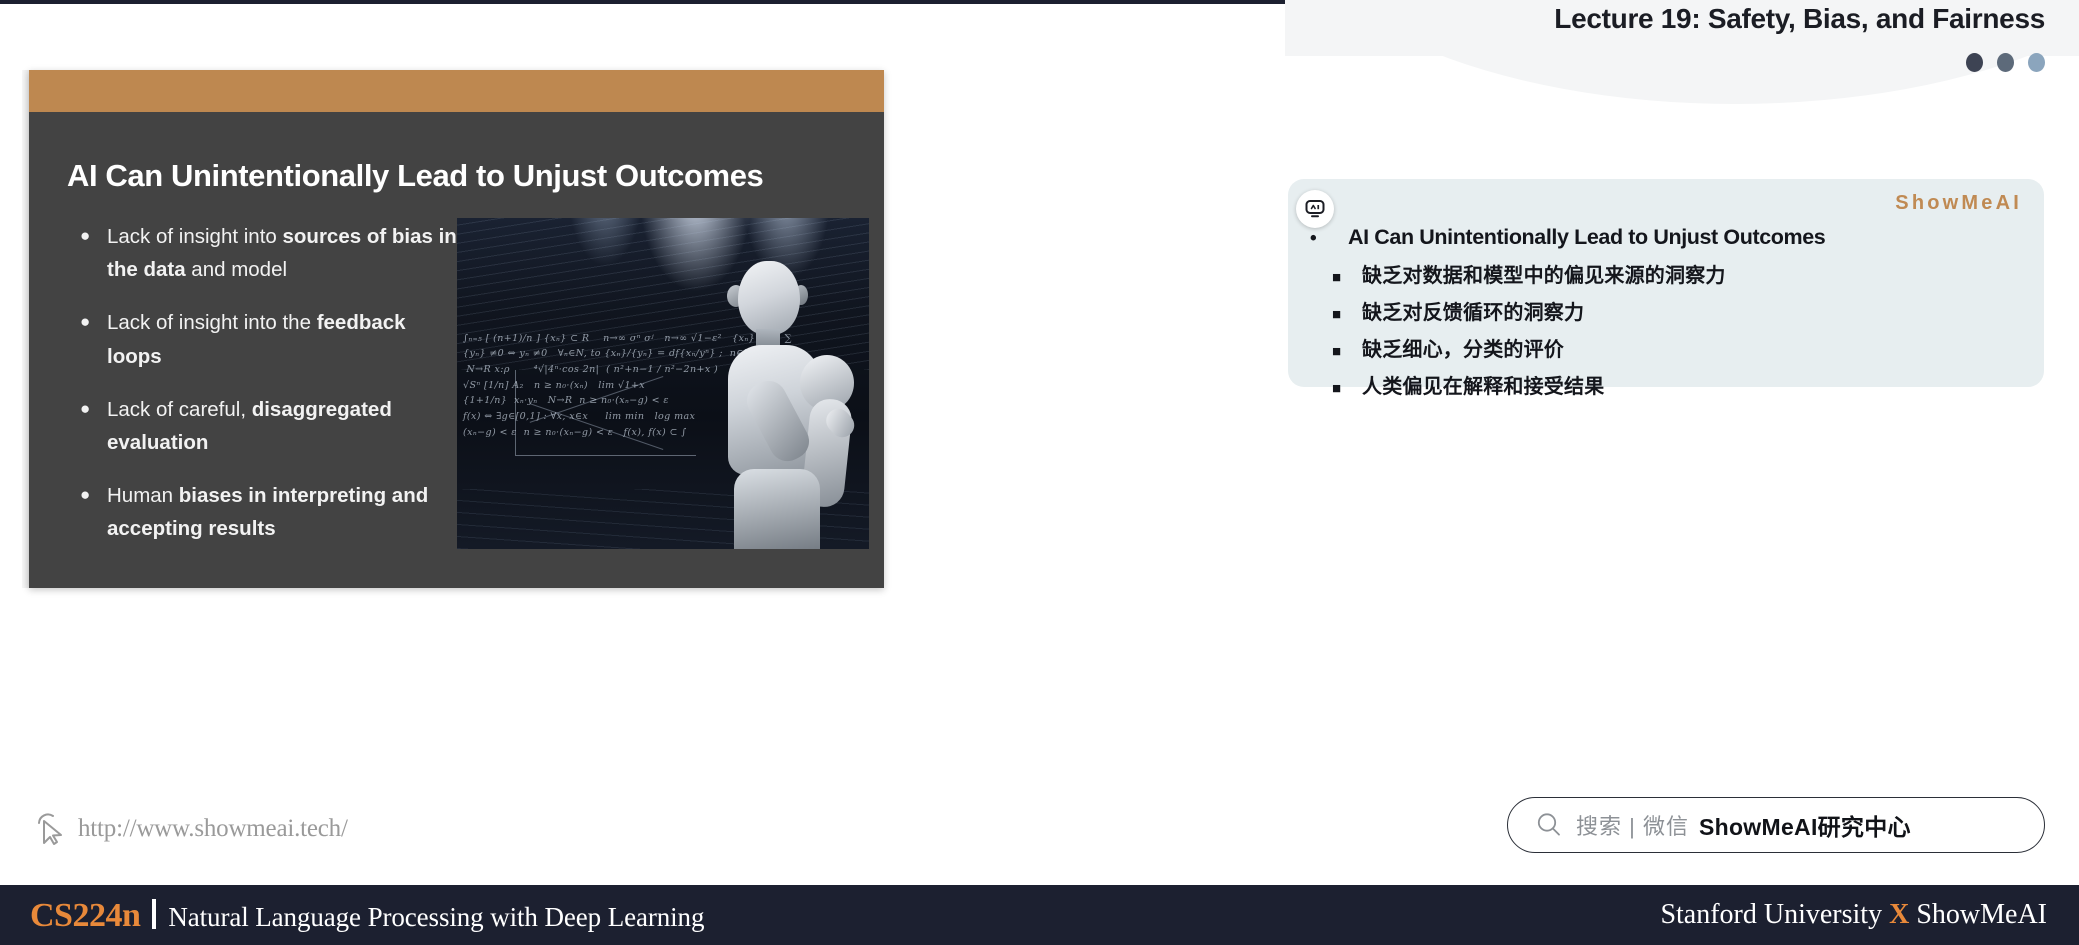 The height and width of the screenshot is (945, 2079). I want to click on slide-bullet-plain: Lack of careful,, so click(179, 409).